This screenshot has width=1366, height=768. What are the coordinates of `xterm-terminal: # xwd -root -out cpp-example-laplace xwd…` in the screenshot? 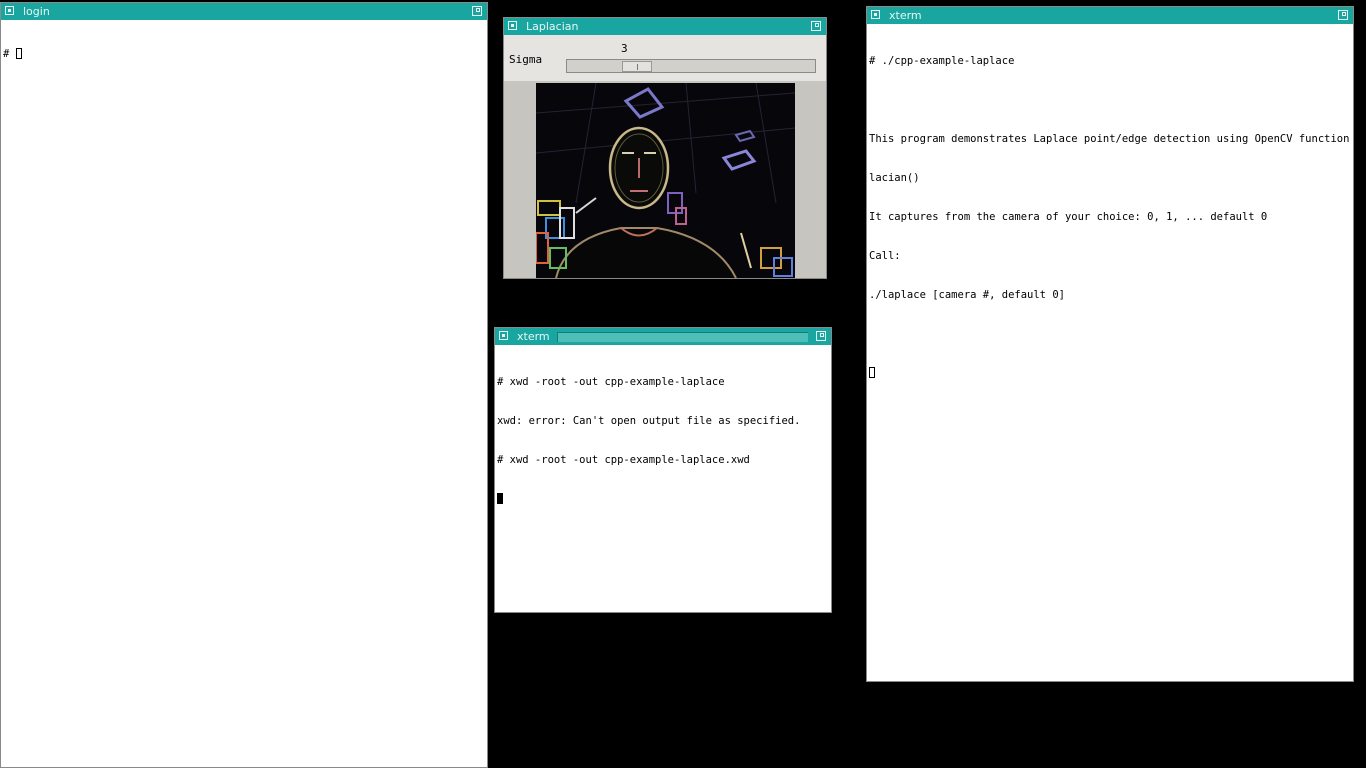 It's located at (663, 480).